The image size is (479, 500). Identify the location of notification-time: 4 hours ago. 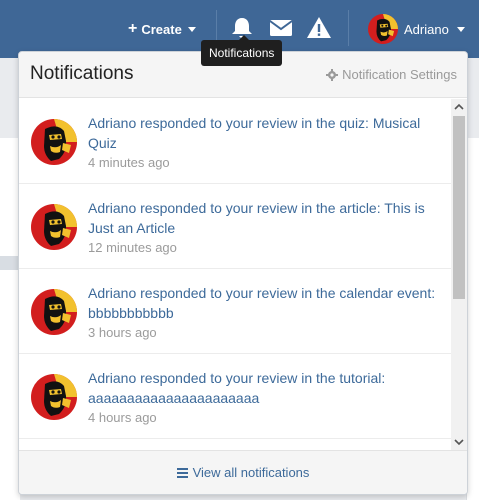
(122, 417).